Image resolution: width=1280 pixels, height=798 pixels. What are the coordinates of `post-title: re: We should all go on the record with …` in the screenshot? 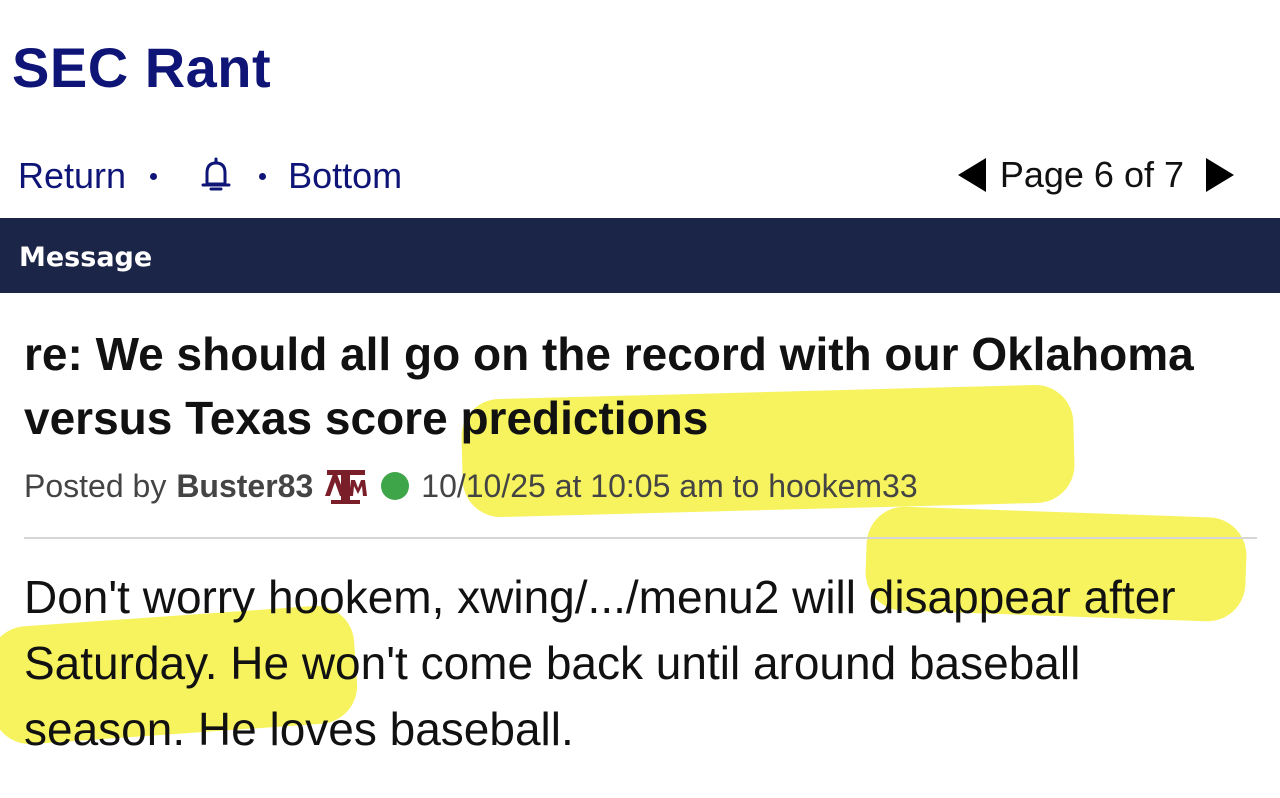 It's located at (609, 386).